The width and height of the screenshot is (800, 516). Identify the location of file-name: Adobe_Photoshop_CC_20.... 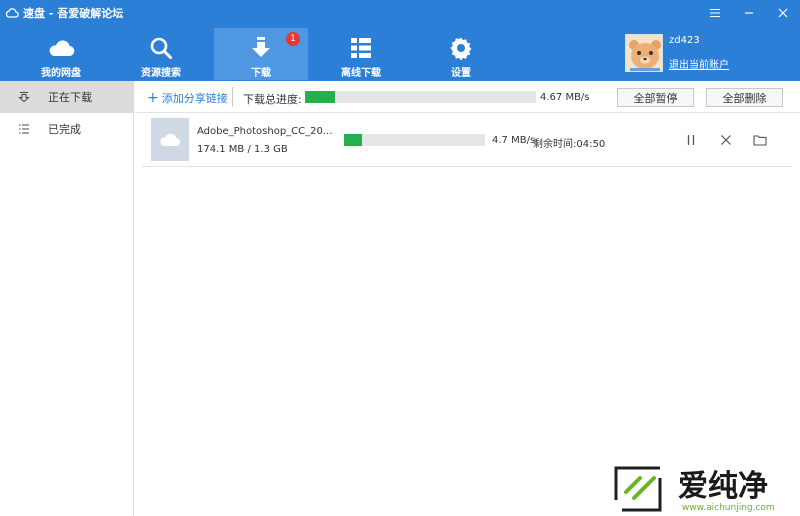
(265, 131).